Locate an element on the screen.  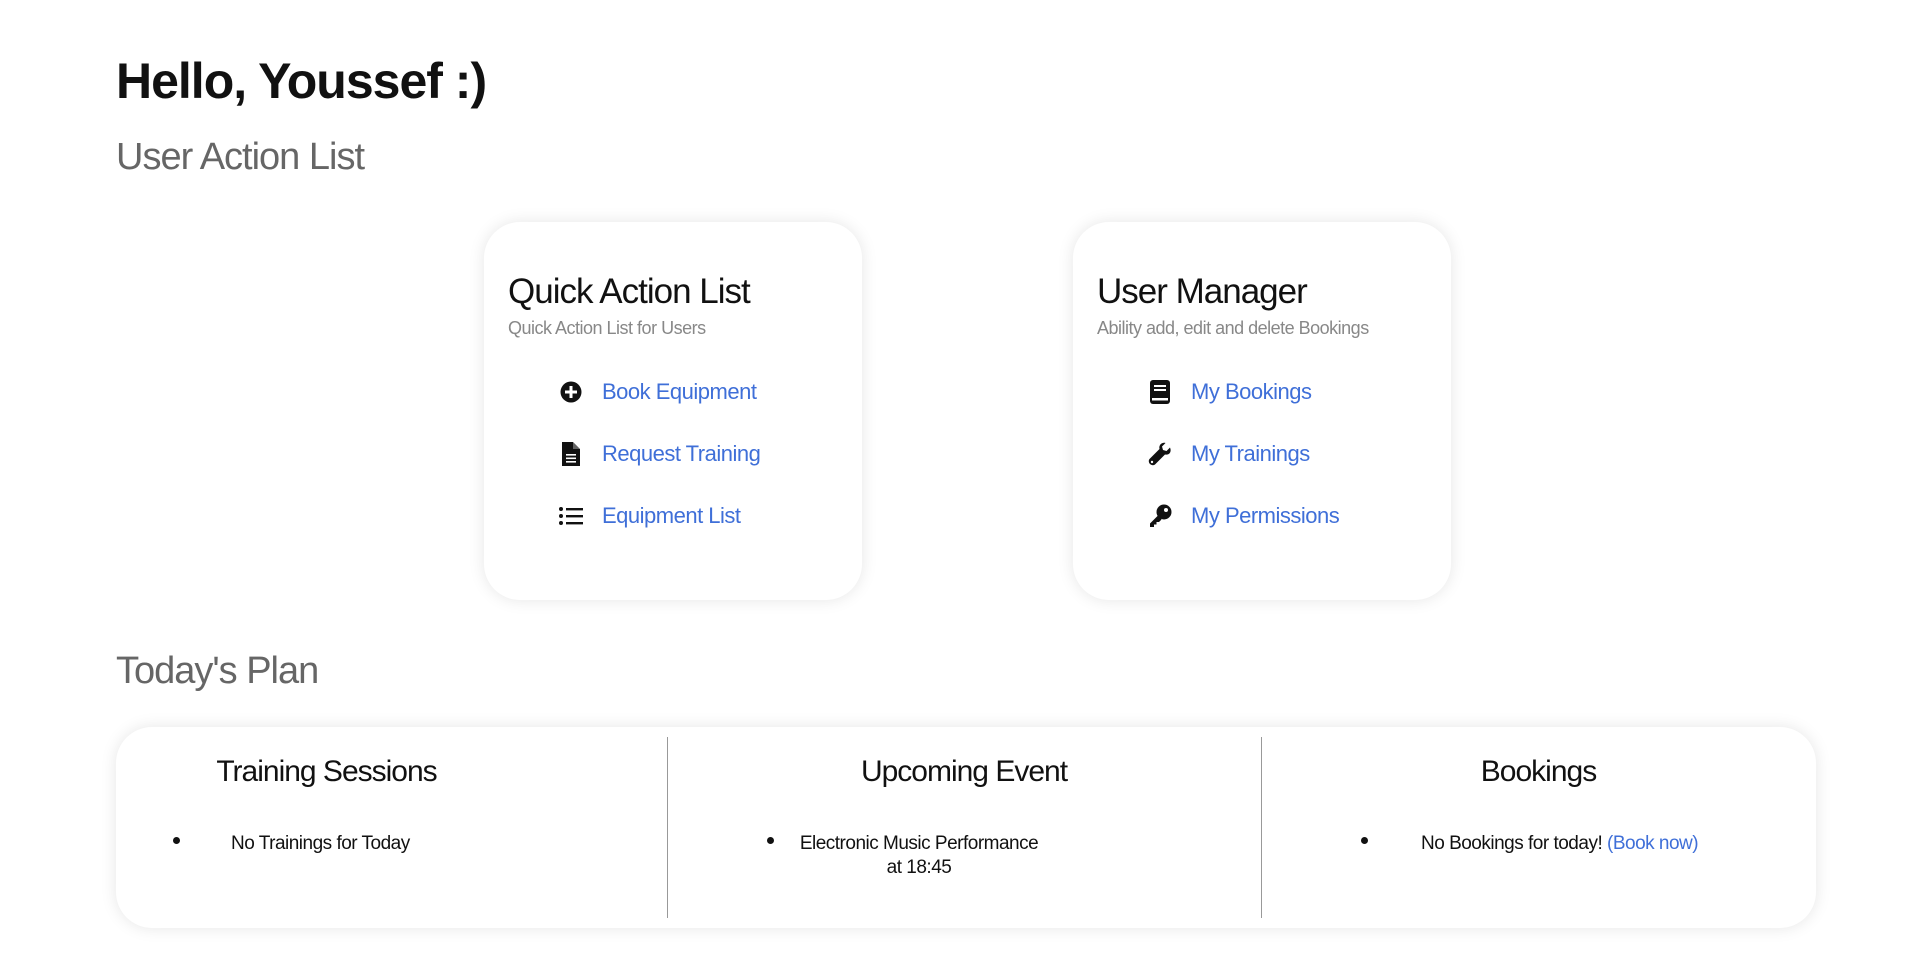
wrench-icon is located at coordinates (1160, 454).